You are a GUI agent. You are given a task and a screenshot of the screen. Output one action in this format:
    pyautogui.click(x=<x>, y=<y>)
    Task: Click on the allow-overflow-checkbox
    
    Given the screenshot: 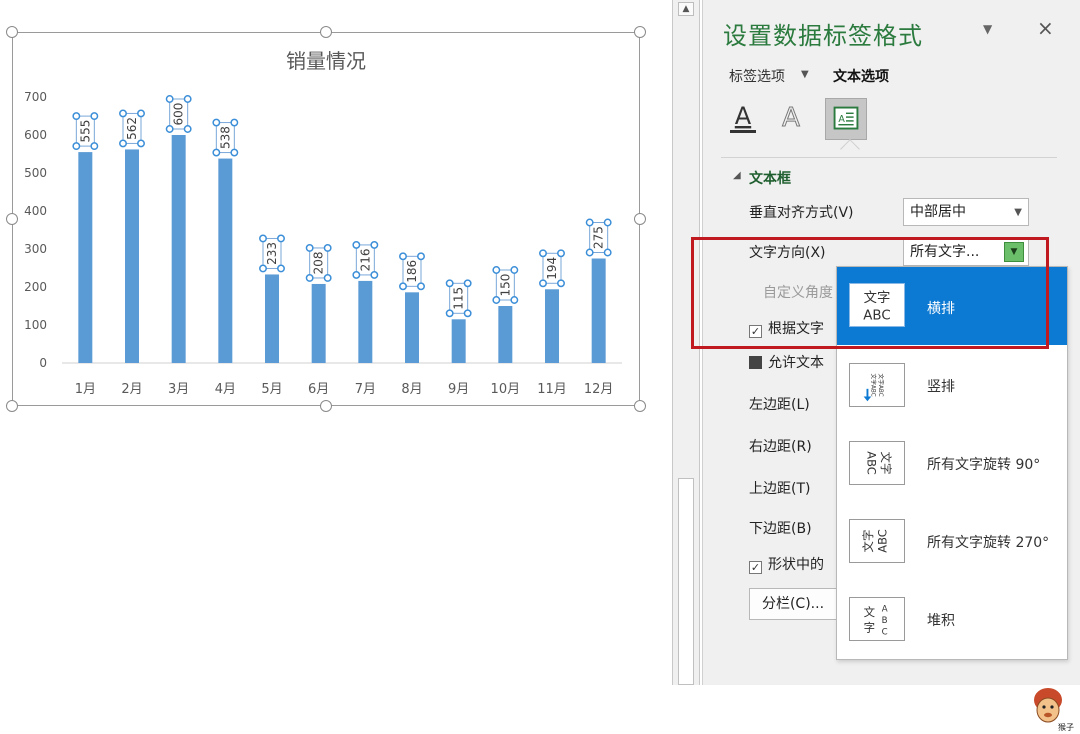 What is the action you would take?
    pyautogui.click(x=755, y=362)
    